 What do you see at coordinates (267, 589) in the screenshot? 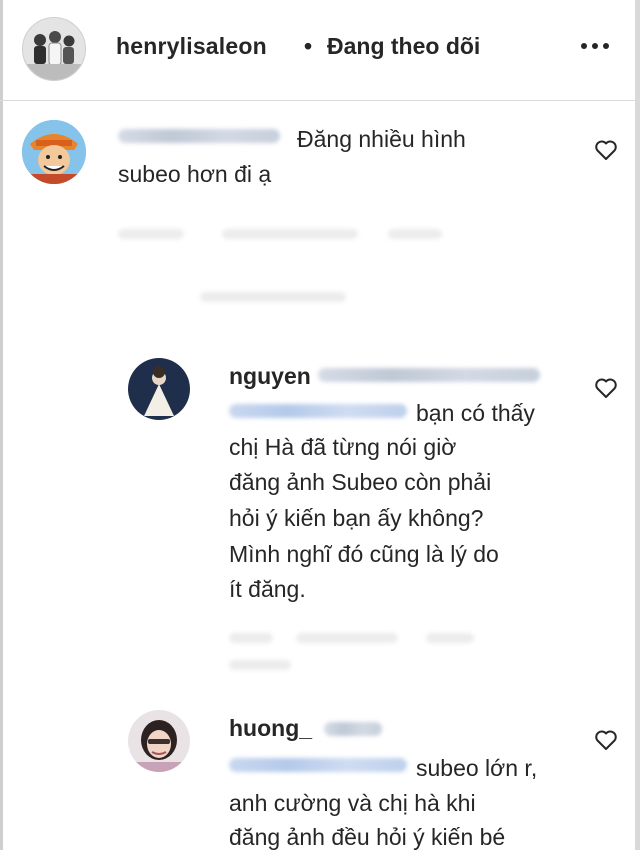
I see `comment-text-line: ít đăng.` at bounding box center [267, 589].